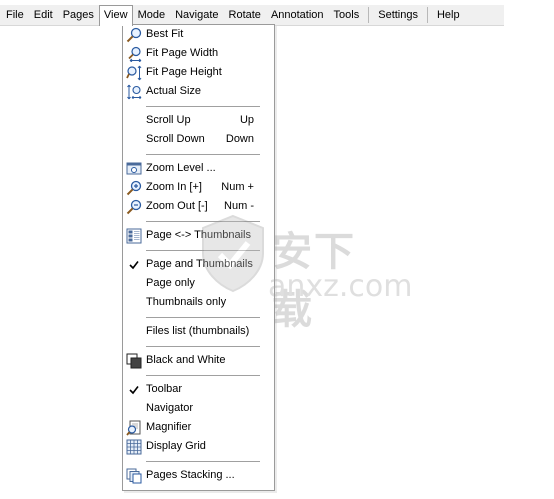 The width and height of the screenshot is (554, 499). I want to click on menu-item-label: Navigator, so click(170, 408).